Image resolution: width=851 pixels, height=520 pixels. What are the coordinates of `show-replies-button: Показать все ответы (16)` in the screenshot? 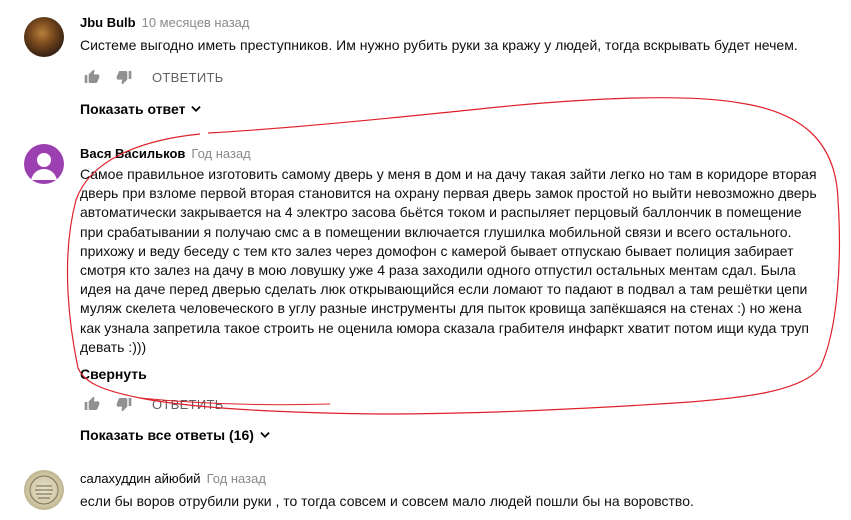 It's located at (176, 435).